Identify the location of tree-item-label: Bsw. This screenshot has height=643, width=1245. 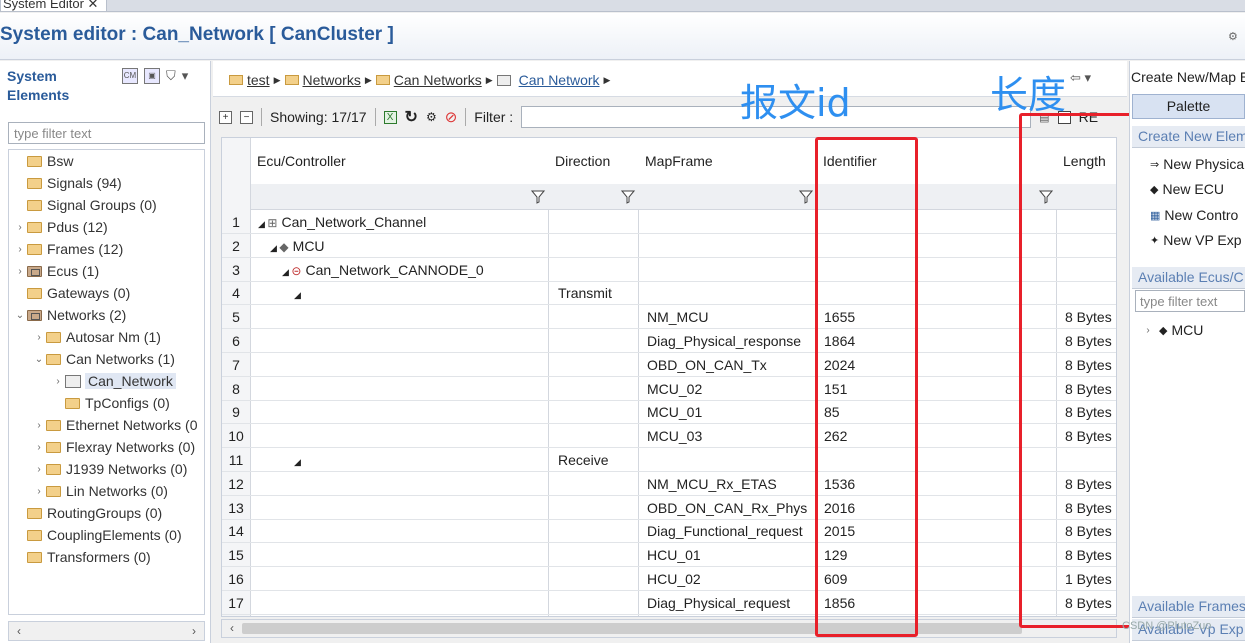
(60, 161).